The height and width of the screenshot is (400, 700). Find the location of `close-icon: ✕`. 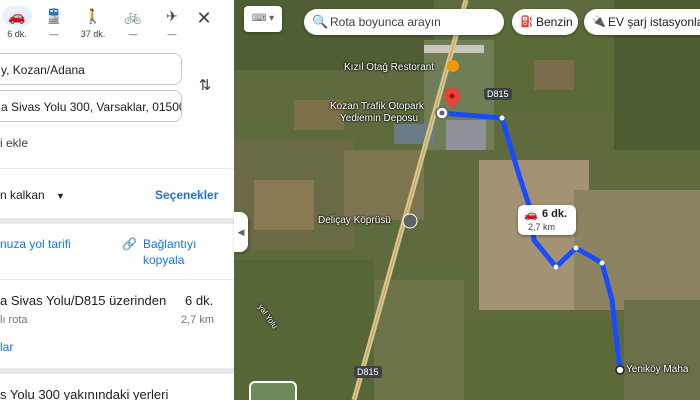

close-icon: ✕ is located at coordinates (204, 18).